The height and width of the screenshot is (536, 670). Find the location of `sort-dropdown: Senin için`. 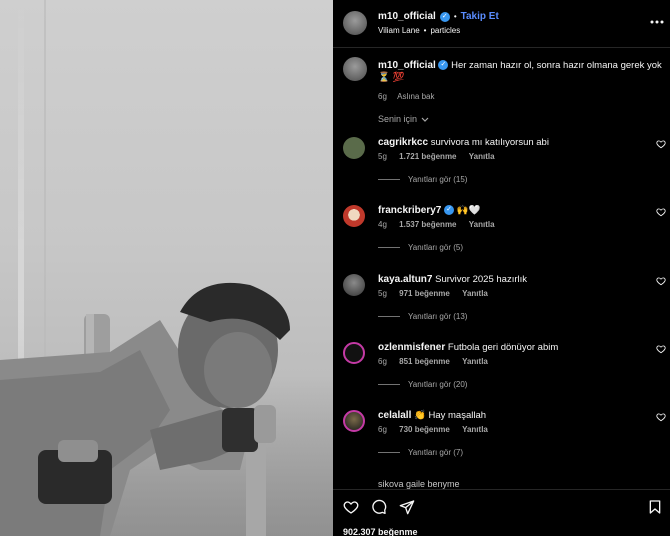

sort-dropdown: Senin için is located at coordinates (403, 119).